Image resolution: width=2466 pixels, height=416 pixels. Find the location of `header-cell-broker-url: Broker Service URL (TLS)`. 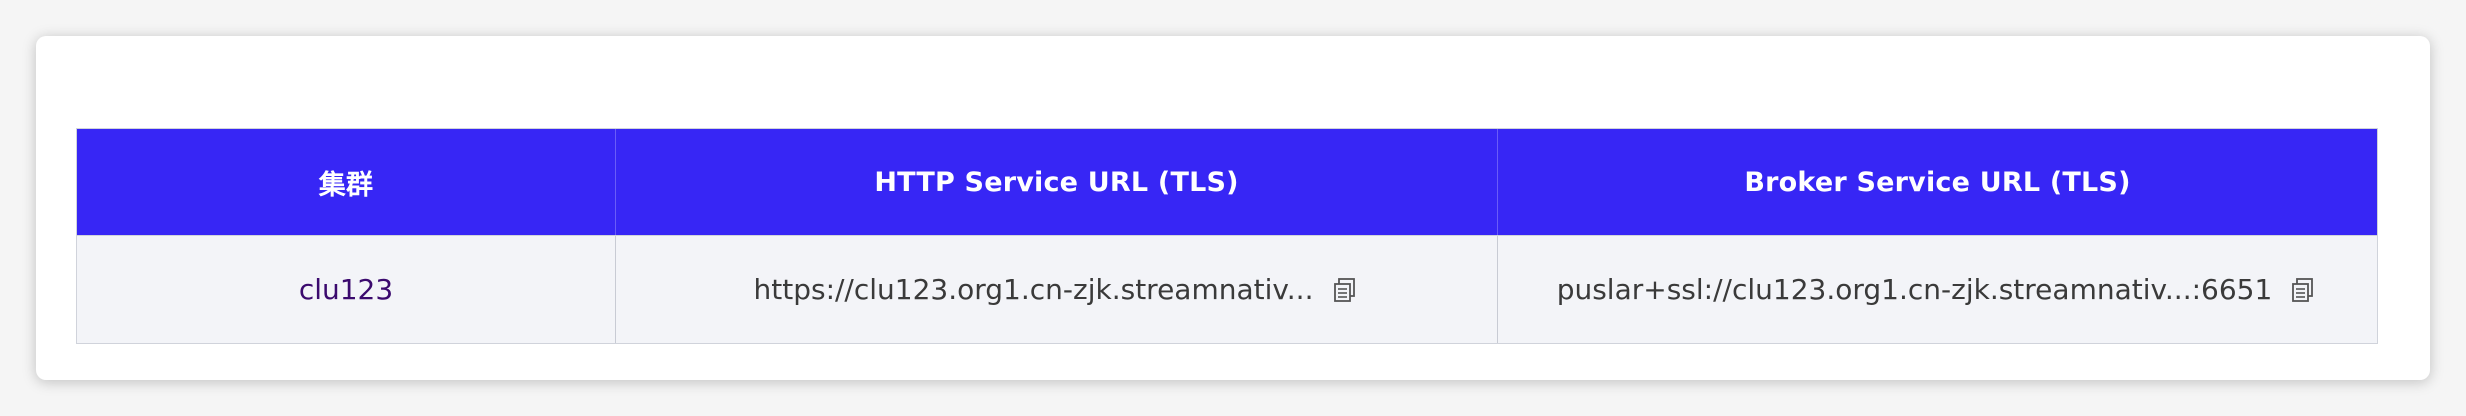

header-cell-broker-url: Broker Service URL (TLS) is located at coordinates (1937, 182).